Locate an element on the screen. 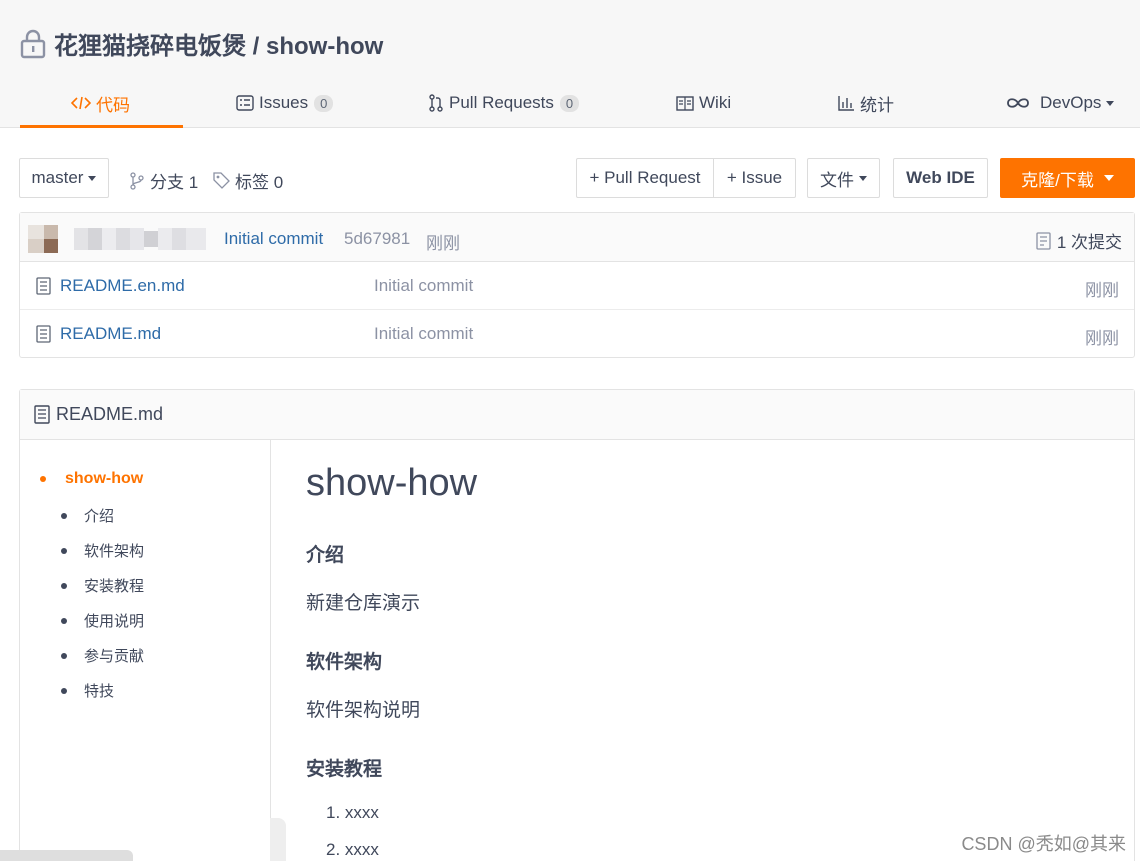  infinity-icon is located at coordinates (1018, 103).